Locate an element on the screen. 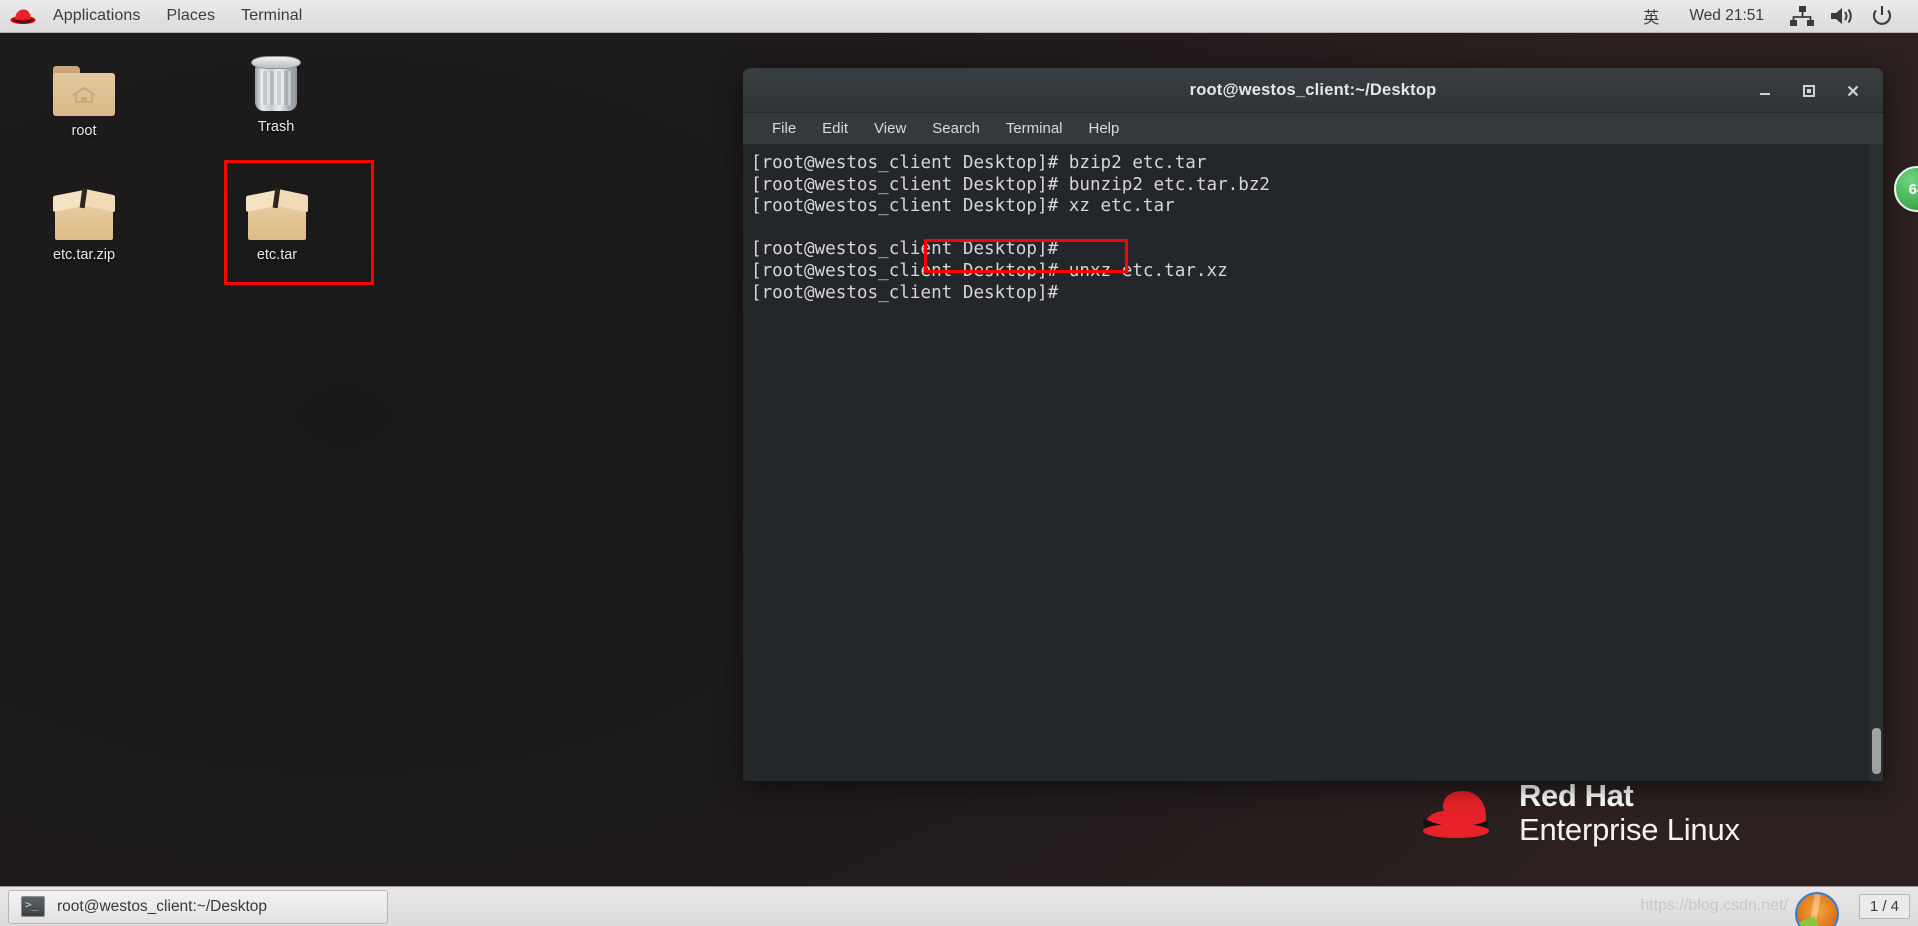  system-tray: 英 Wed 21:51 is located at coordinates (1778, 16).